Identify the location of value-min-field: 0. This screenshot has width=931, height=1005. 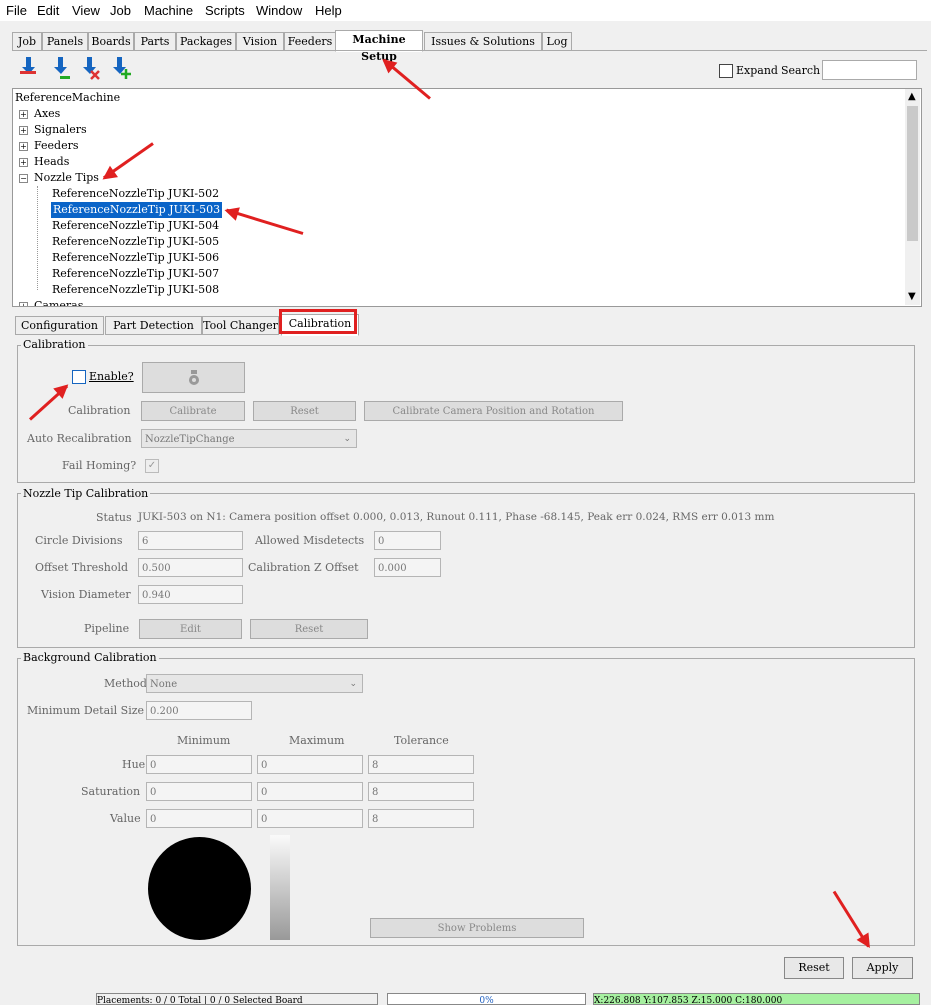
(199, 818).